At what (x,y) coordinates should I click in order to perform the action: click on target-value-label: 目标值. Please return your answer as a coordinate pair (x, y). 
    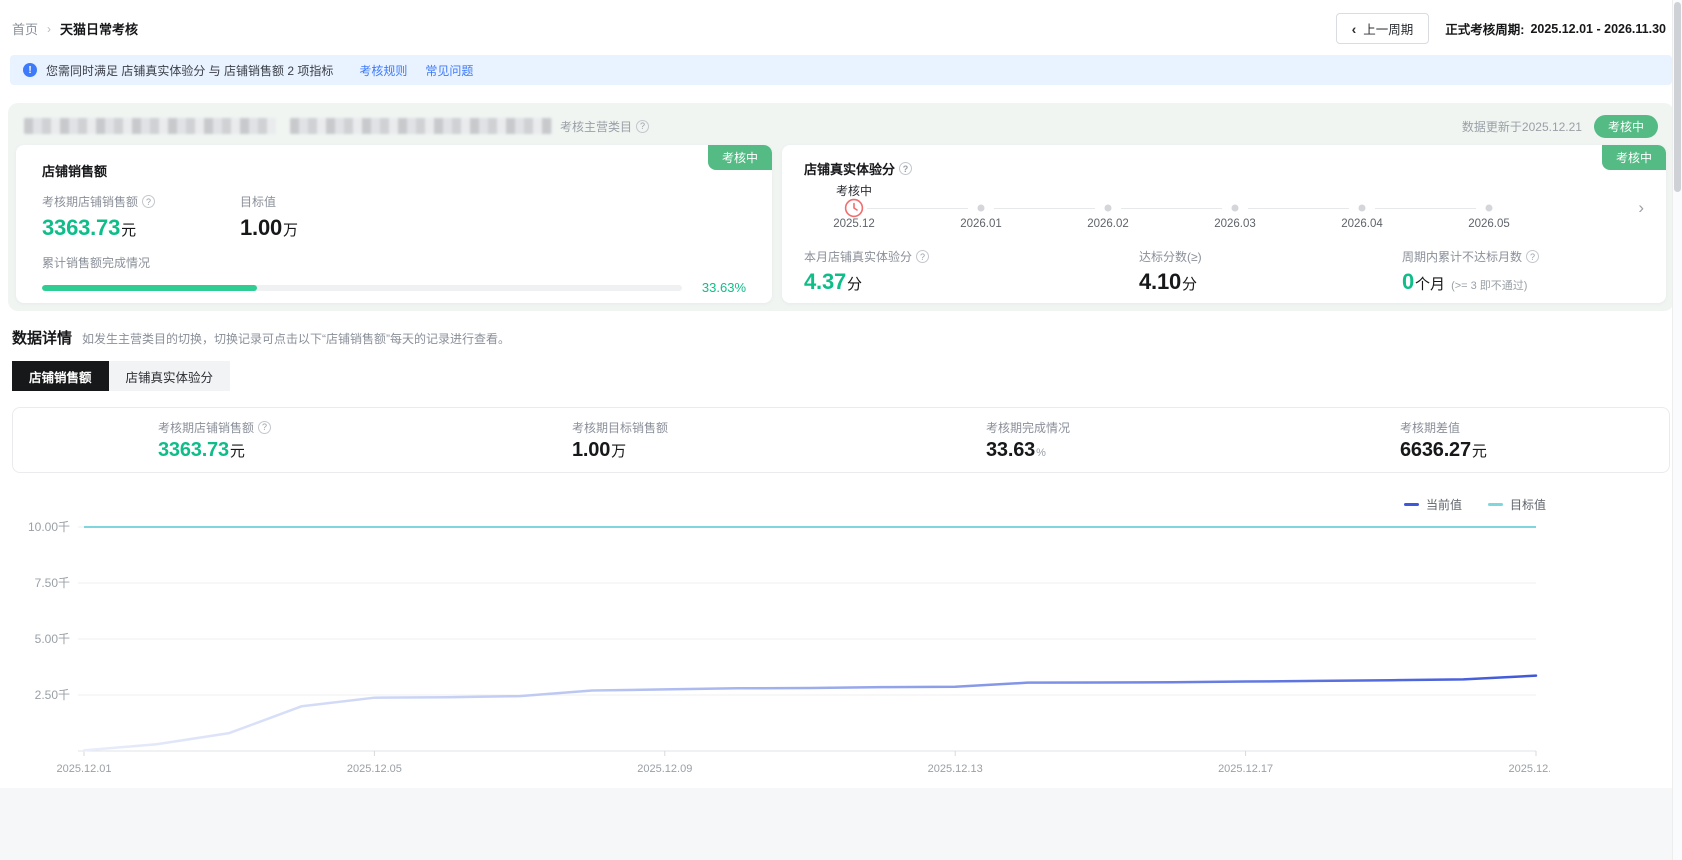
    Looking at the image, I should click on (258, 202).